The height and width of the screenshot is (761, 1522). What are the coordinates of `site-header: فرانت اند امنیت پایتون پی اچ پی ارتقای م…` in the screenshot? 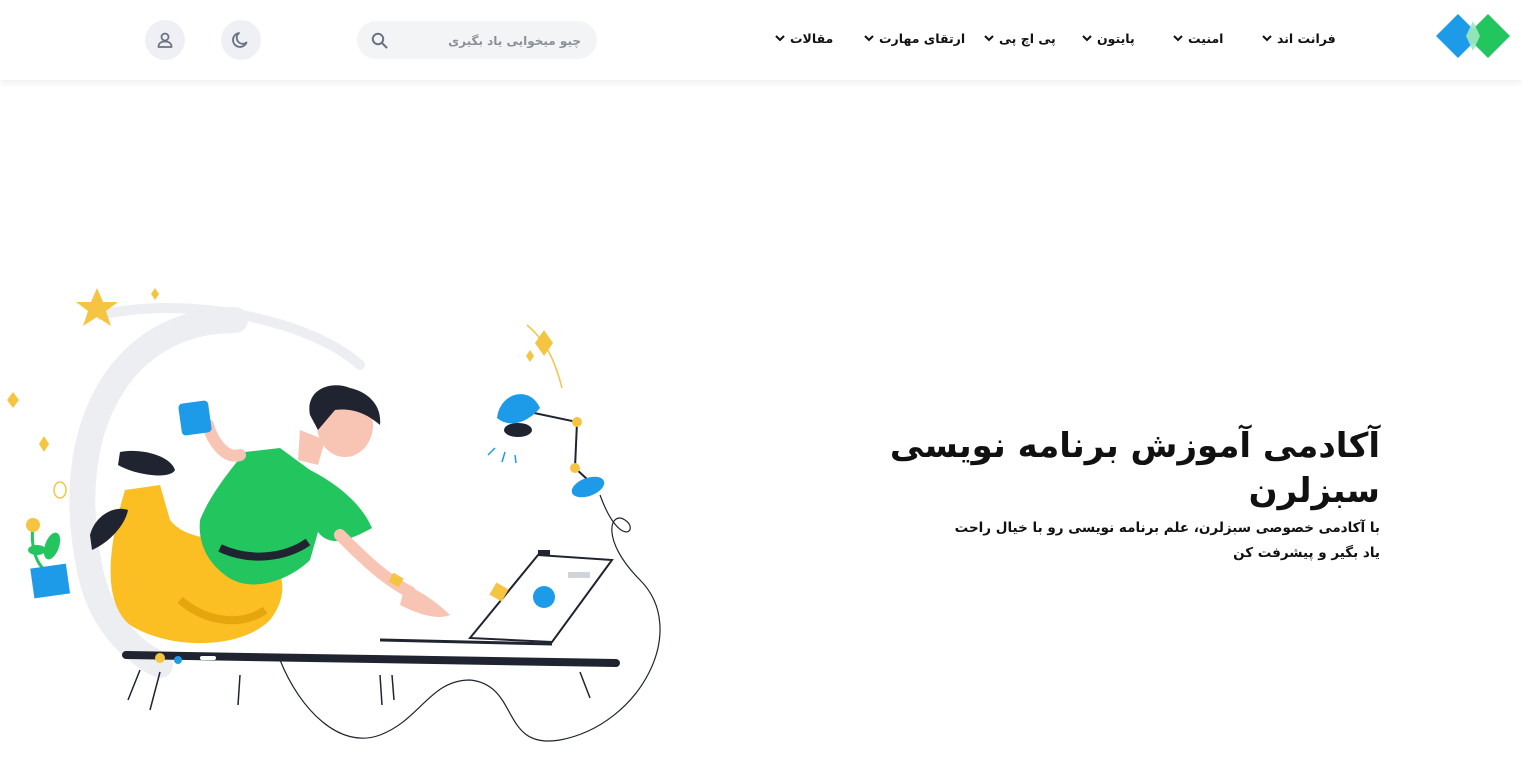 It's located at (761, 40).